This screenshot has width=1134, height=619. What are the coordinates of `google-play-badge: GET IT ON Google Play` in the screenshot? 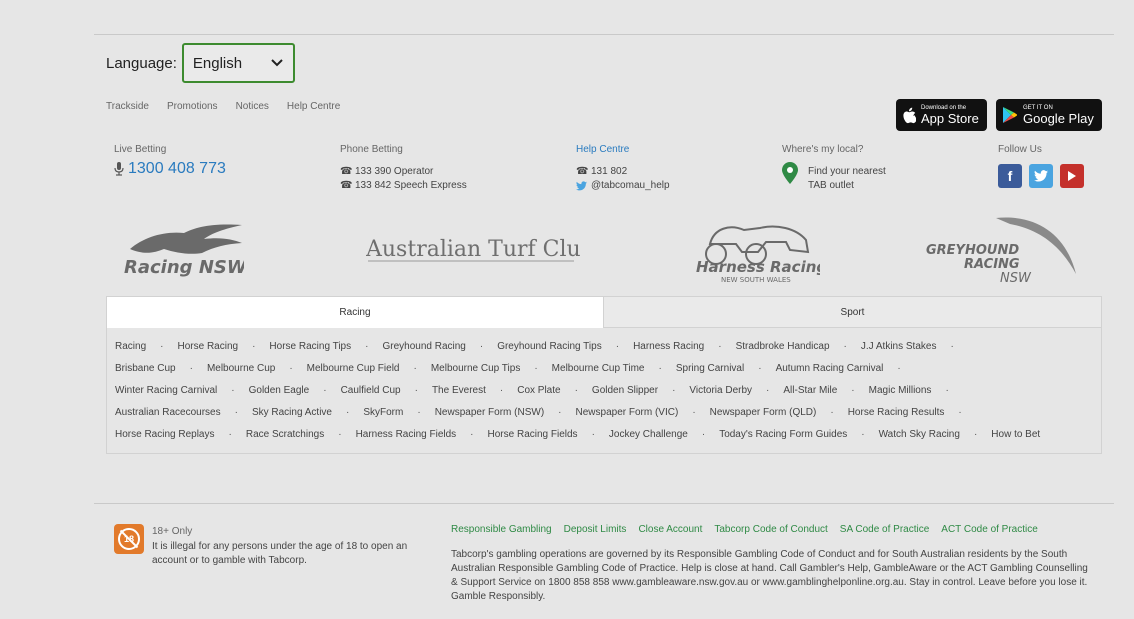 It's located at (1049, 115).